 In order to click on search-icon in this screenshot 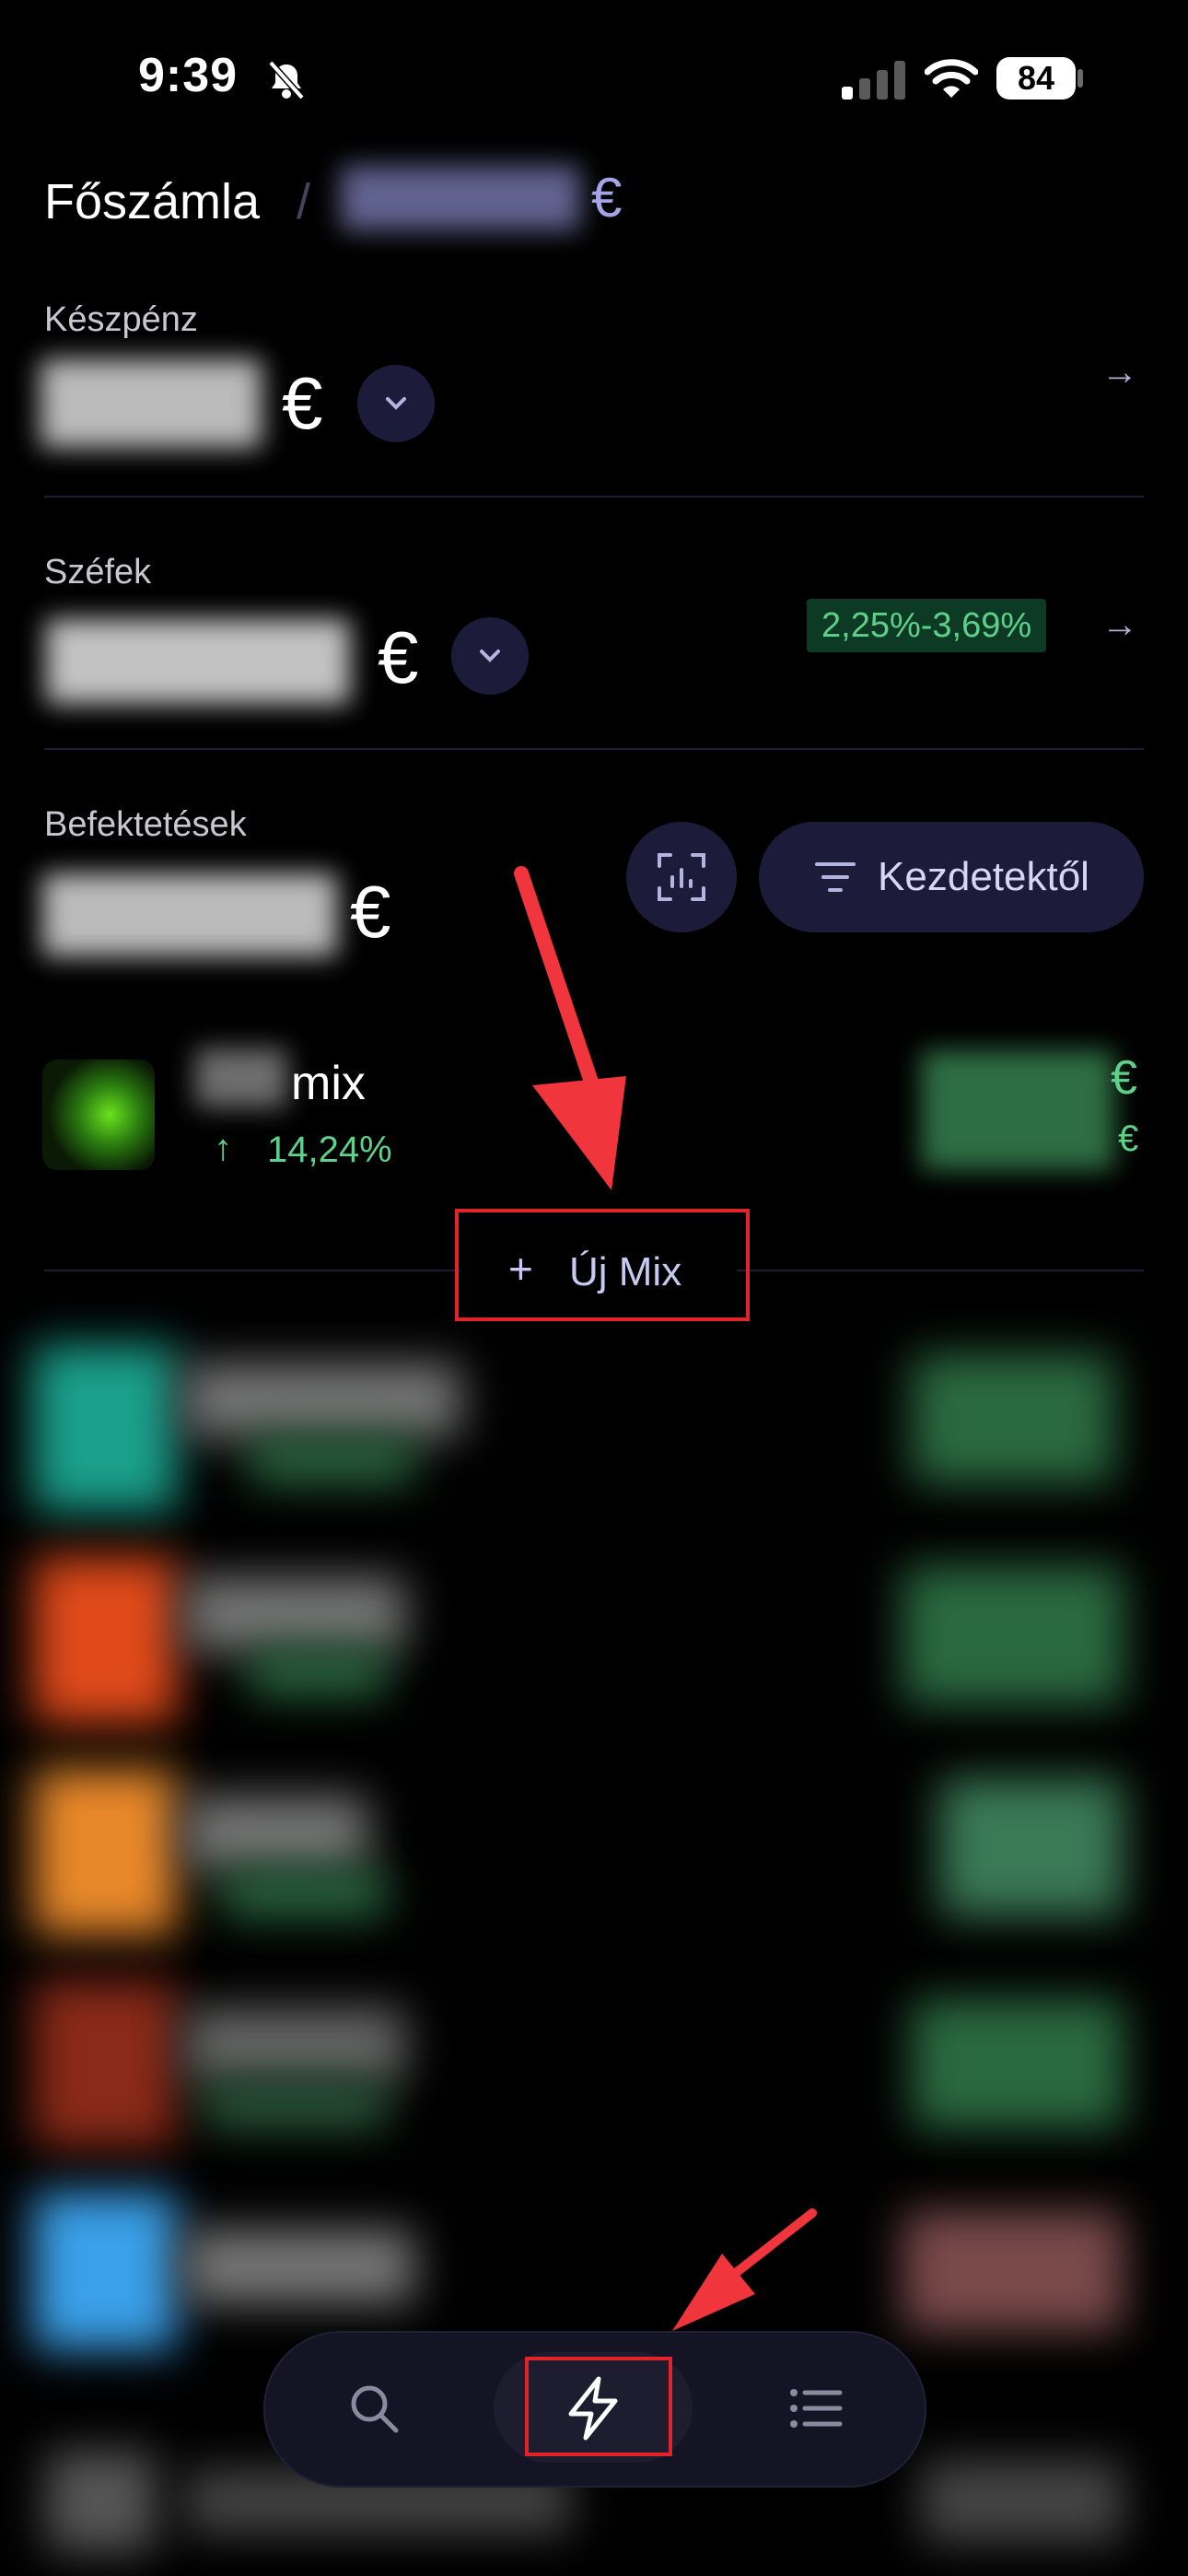, I will do `click(375, 2409)`.